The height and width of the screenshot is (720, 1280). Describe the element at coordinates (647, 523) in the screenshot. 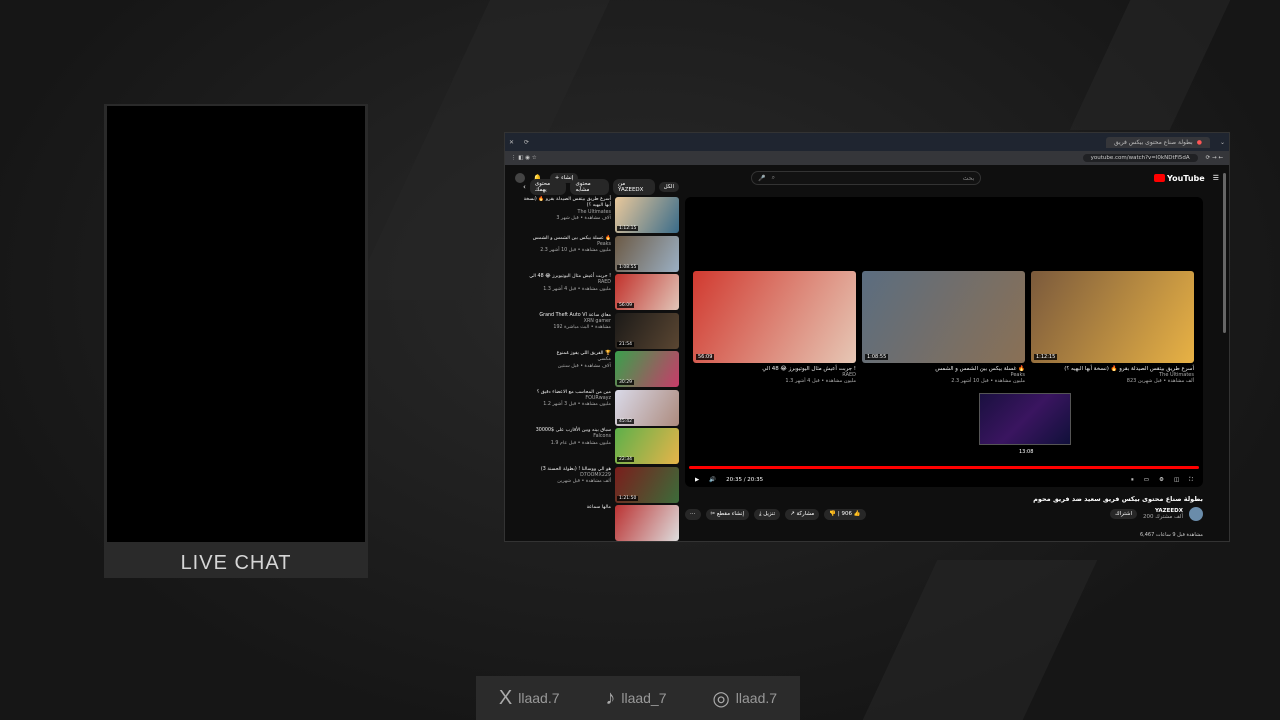

I see `video-thumbnail` at that location.